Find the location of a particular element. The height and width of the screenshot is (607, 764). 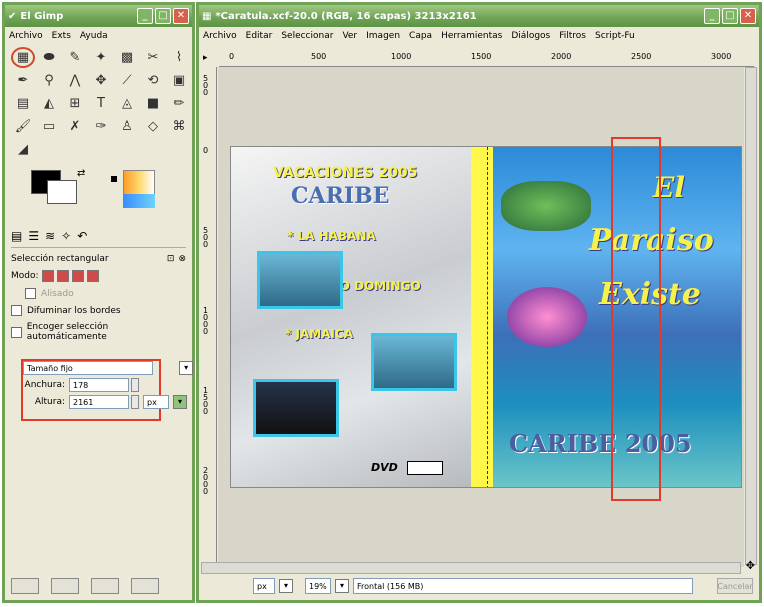

smudge-icon: ◇ is located at coordinates (153, 126).